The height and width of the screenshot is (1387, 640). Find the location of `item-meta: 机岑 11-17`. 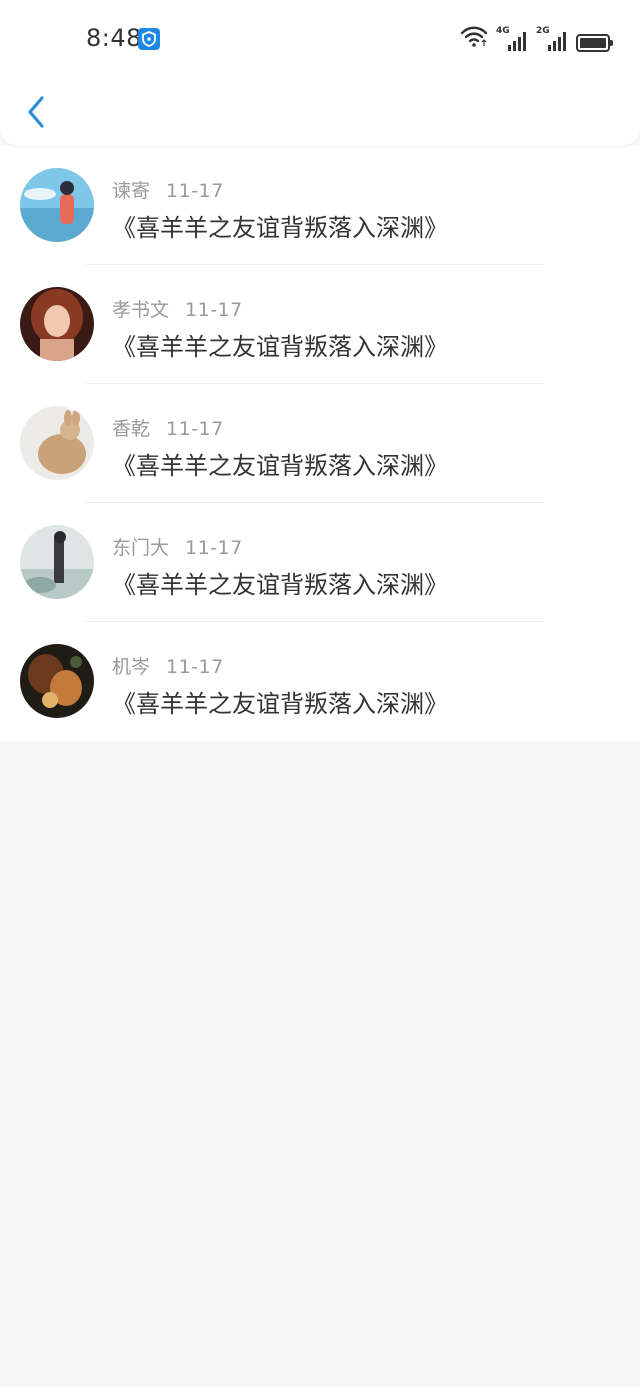

item-meta: 机岑 11-17 is located at coordinates (168, 665).